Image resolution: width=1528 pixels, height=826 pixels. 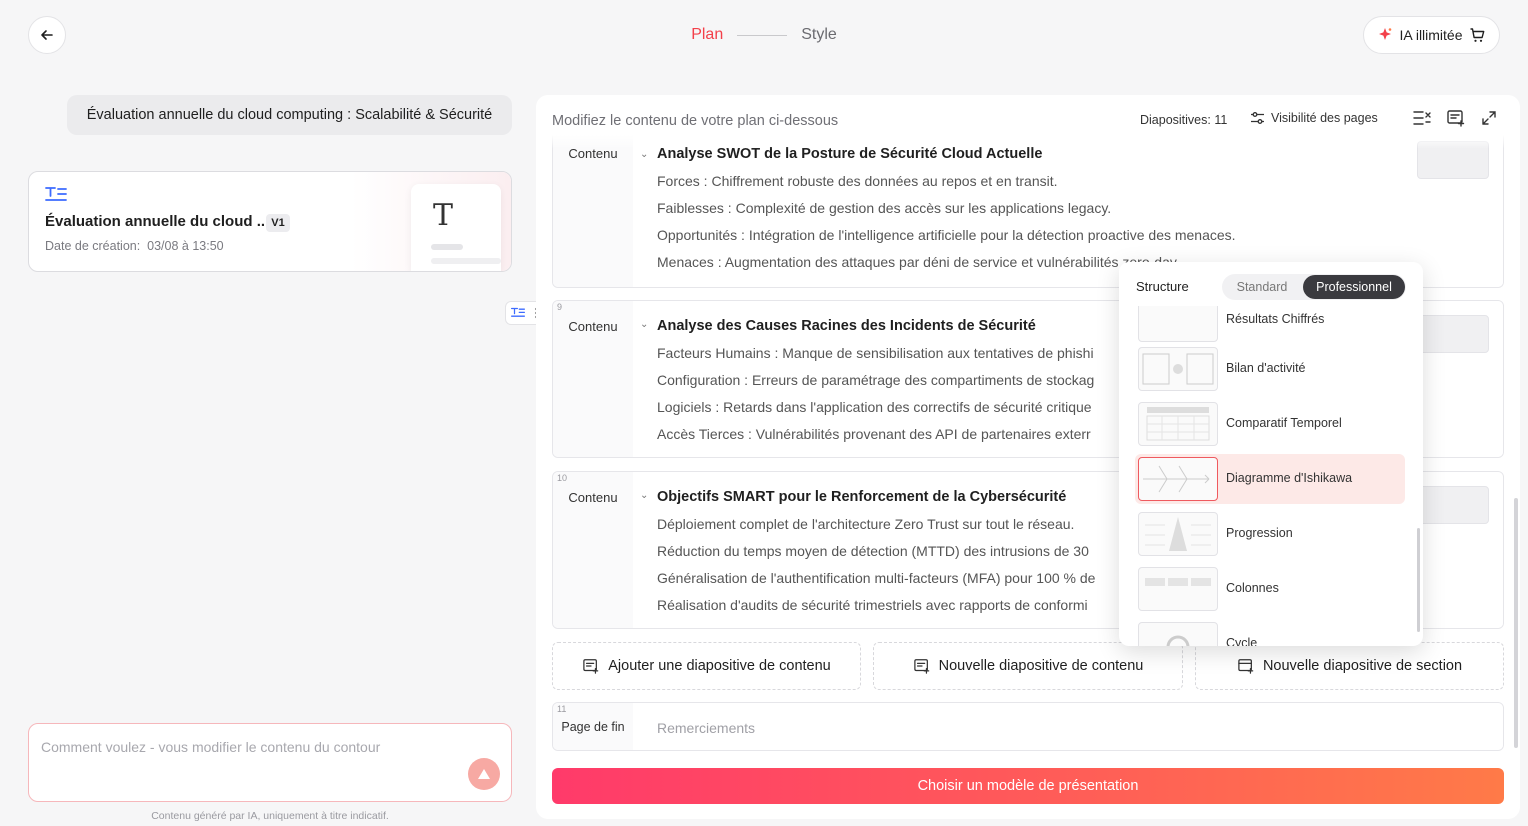 I want to click on slide-type: Page de fin, so click(x=593, y=727).